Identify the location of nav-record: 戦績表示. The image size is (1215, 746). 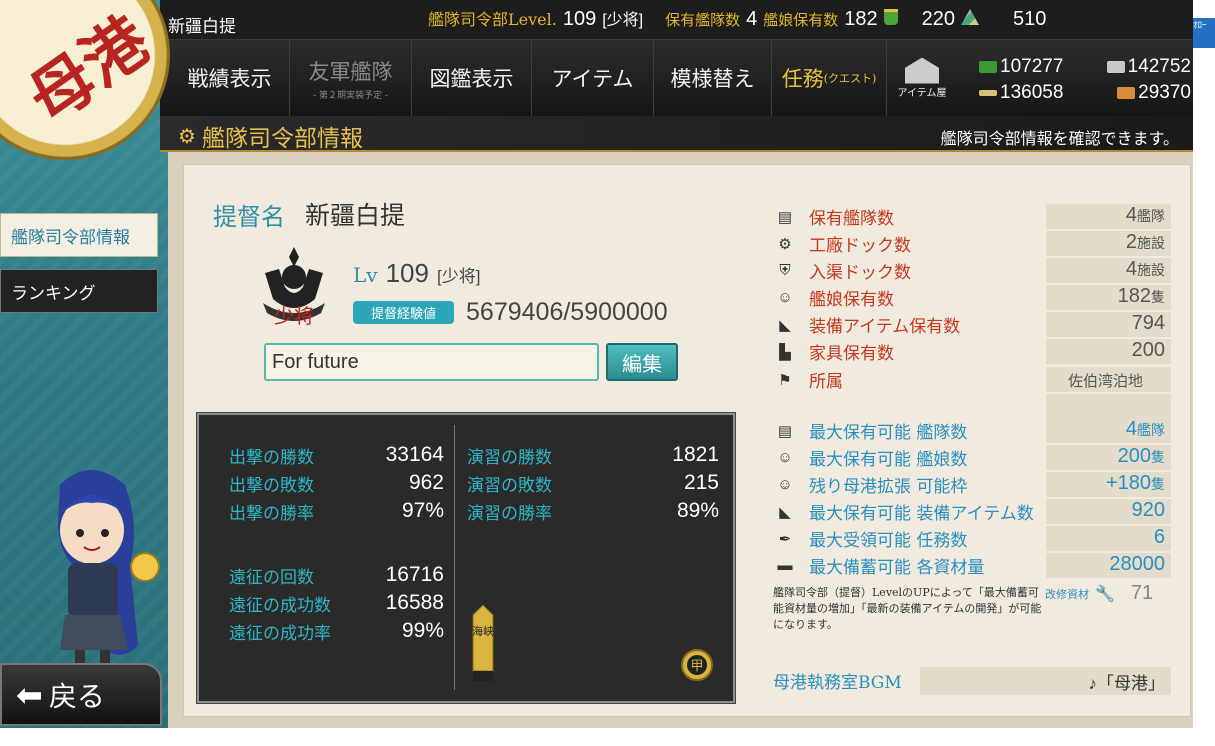
(225, 78).